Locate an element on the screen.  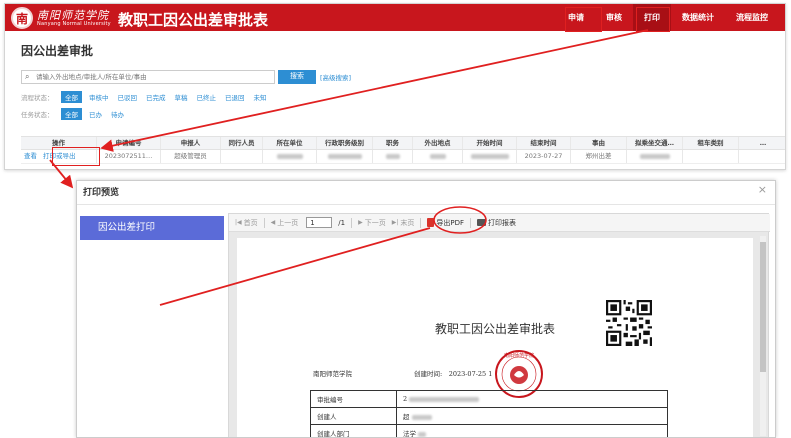
page-title: 因公出差审批 is located at coordinates (57, 51).